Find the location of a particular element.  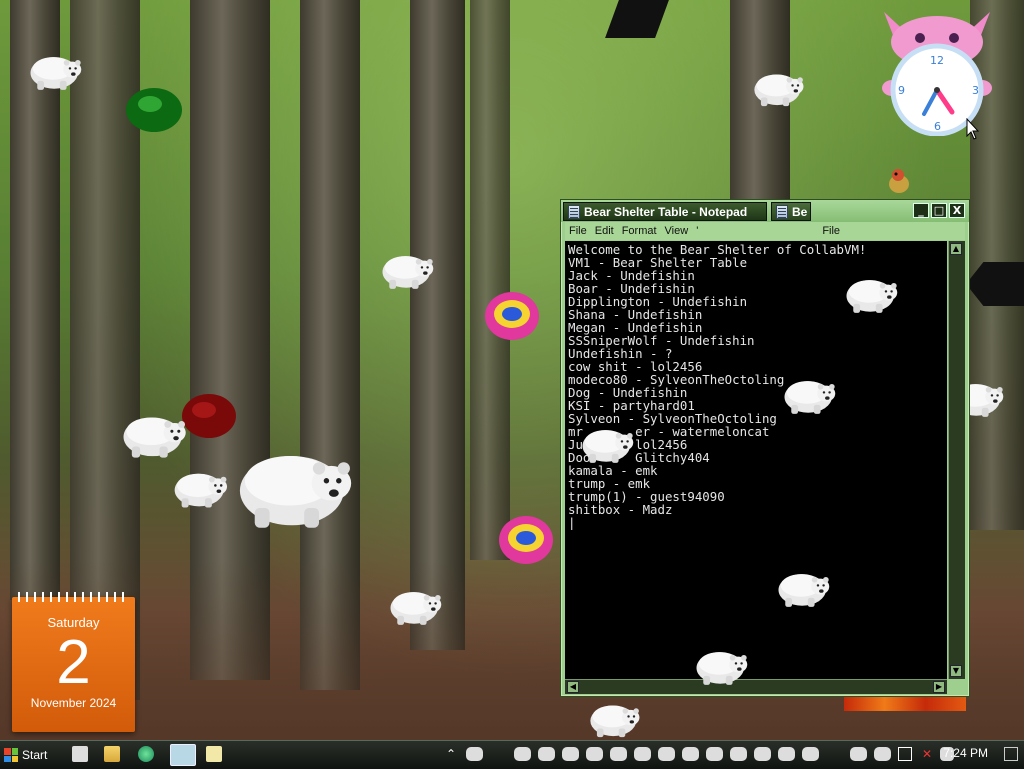

scroll-left-icon: ◀ is located at coordinates (573, 687).